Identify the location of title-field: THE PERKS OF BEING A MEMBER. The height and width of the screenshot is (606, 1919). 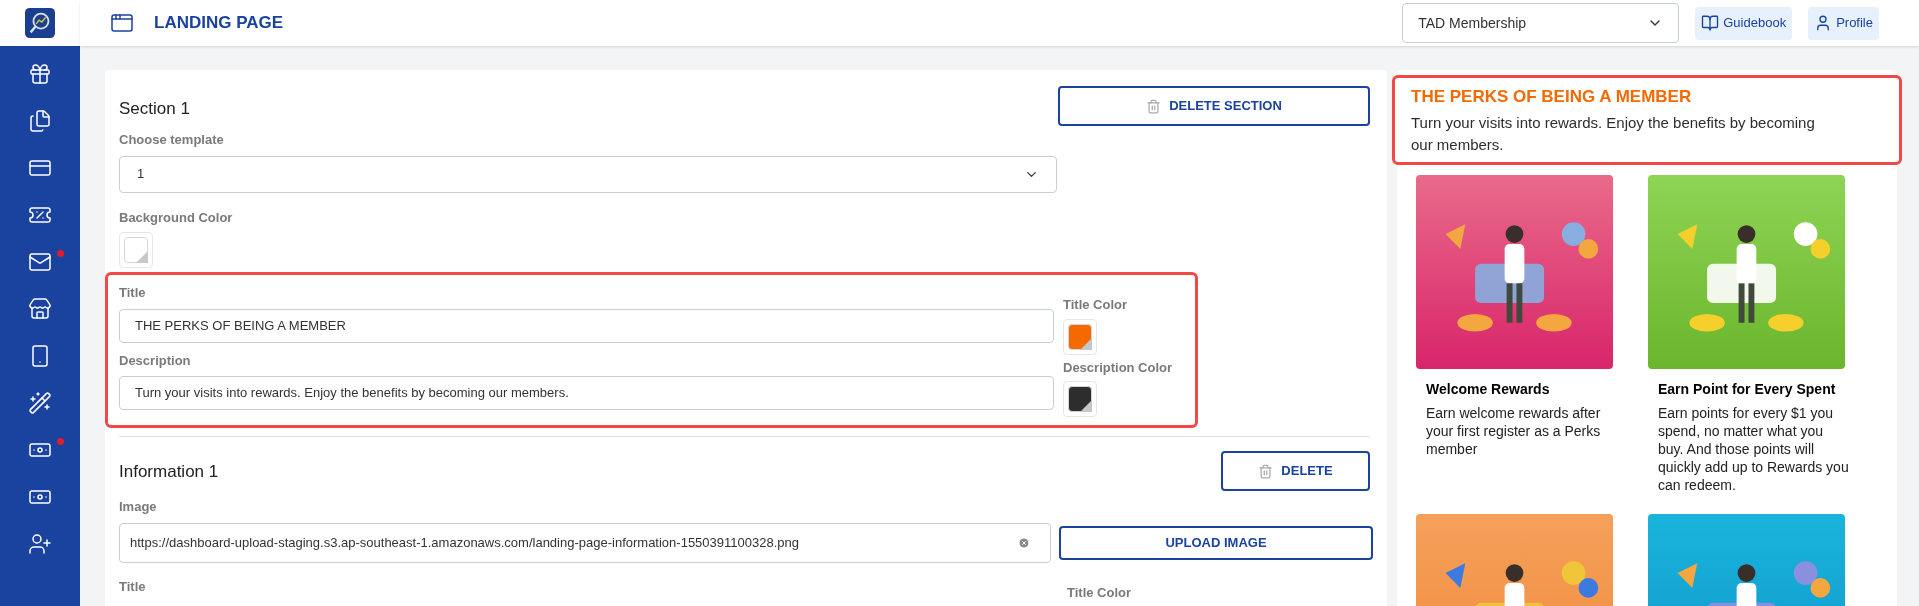
(586, 325).